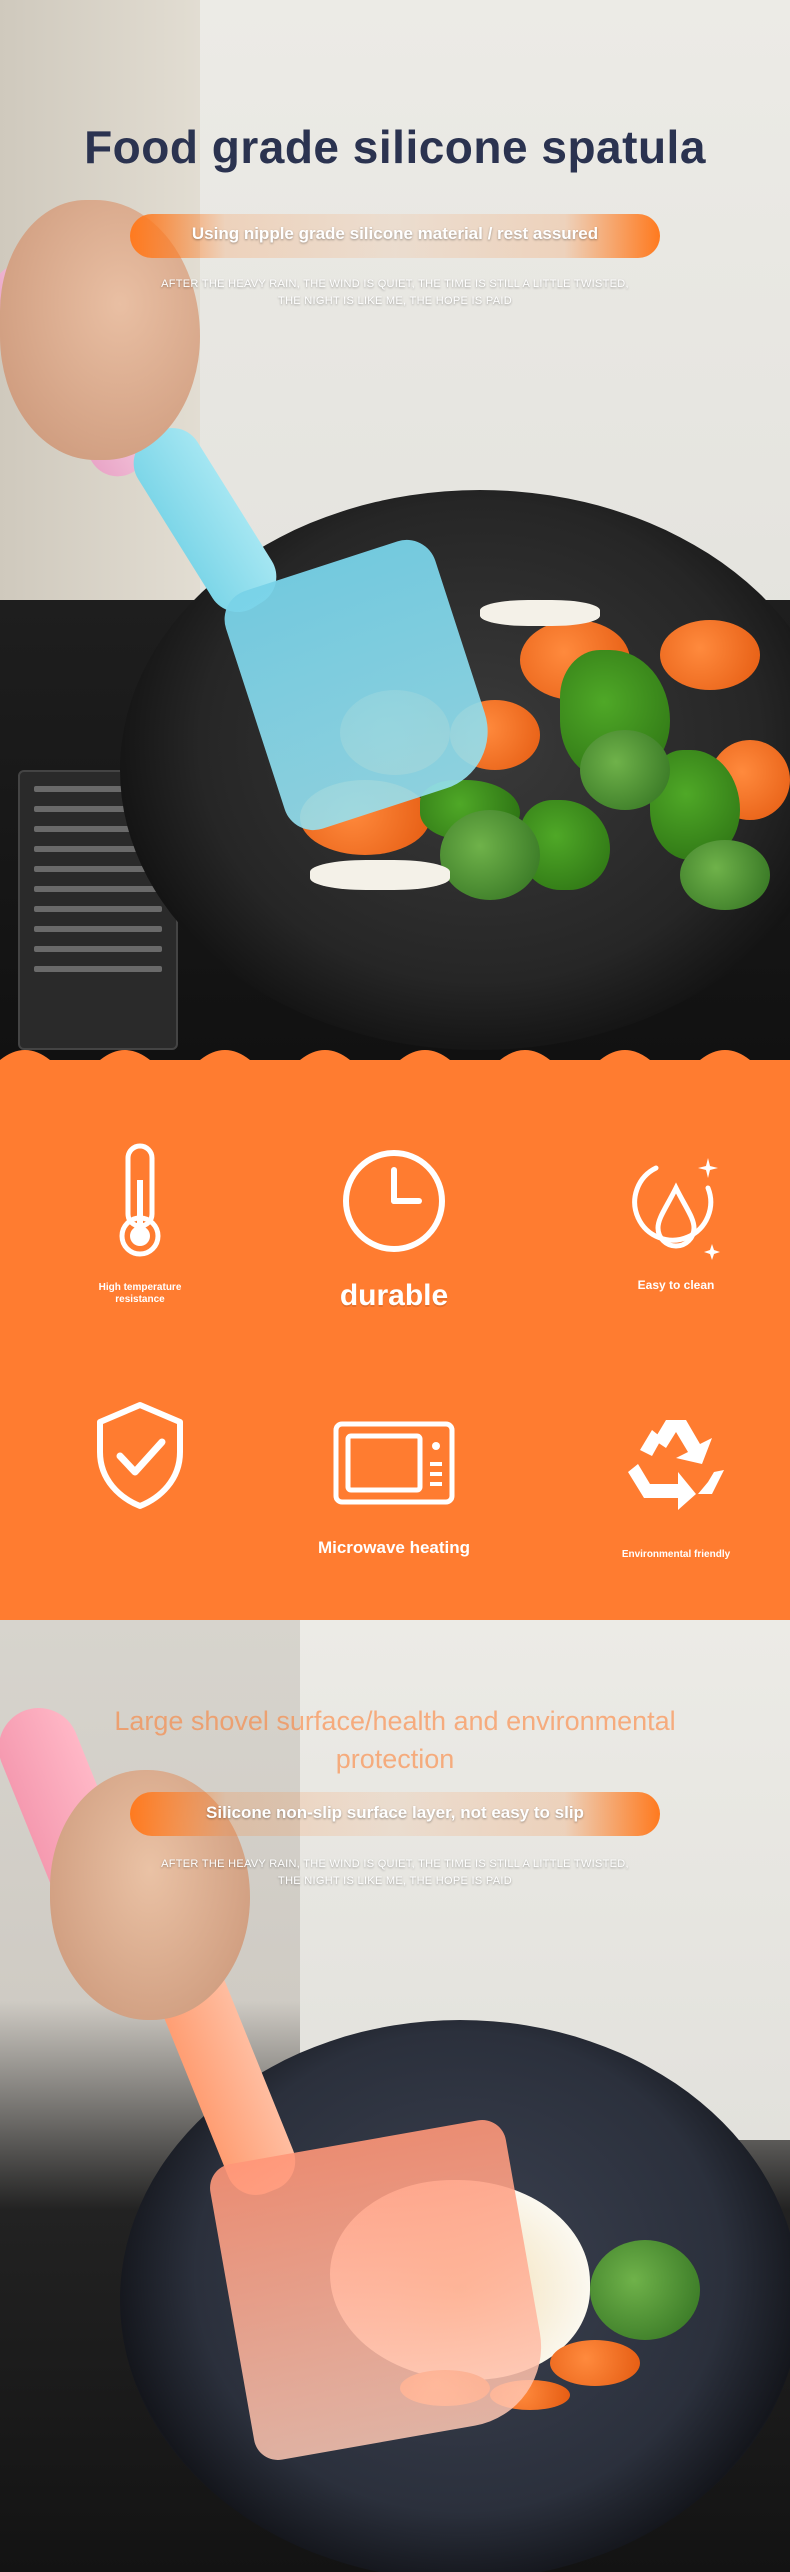  I want to click on microwave-icon, so click(394, 1463).